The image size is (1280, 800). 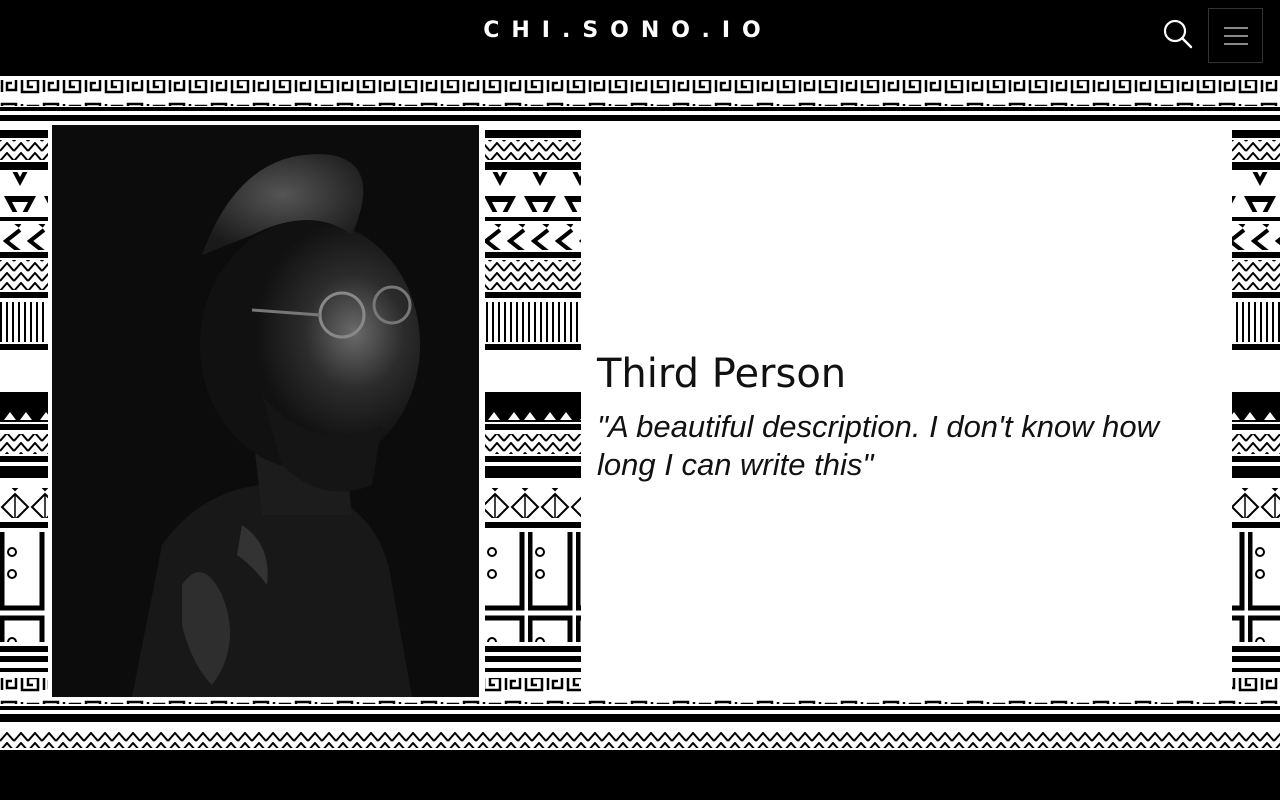 I want to click on bottom-black-band, so click(x=640, y=775).